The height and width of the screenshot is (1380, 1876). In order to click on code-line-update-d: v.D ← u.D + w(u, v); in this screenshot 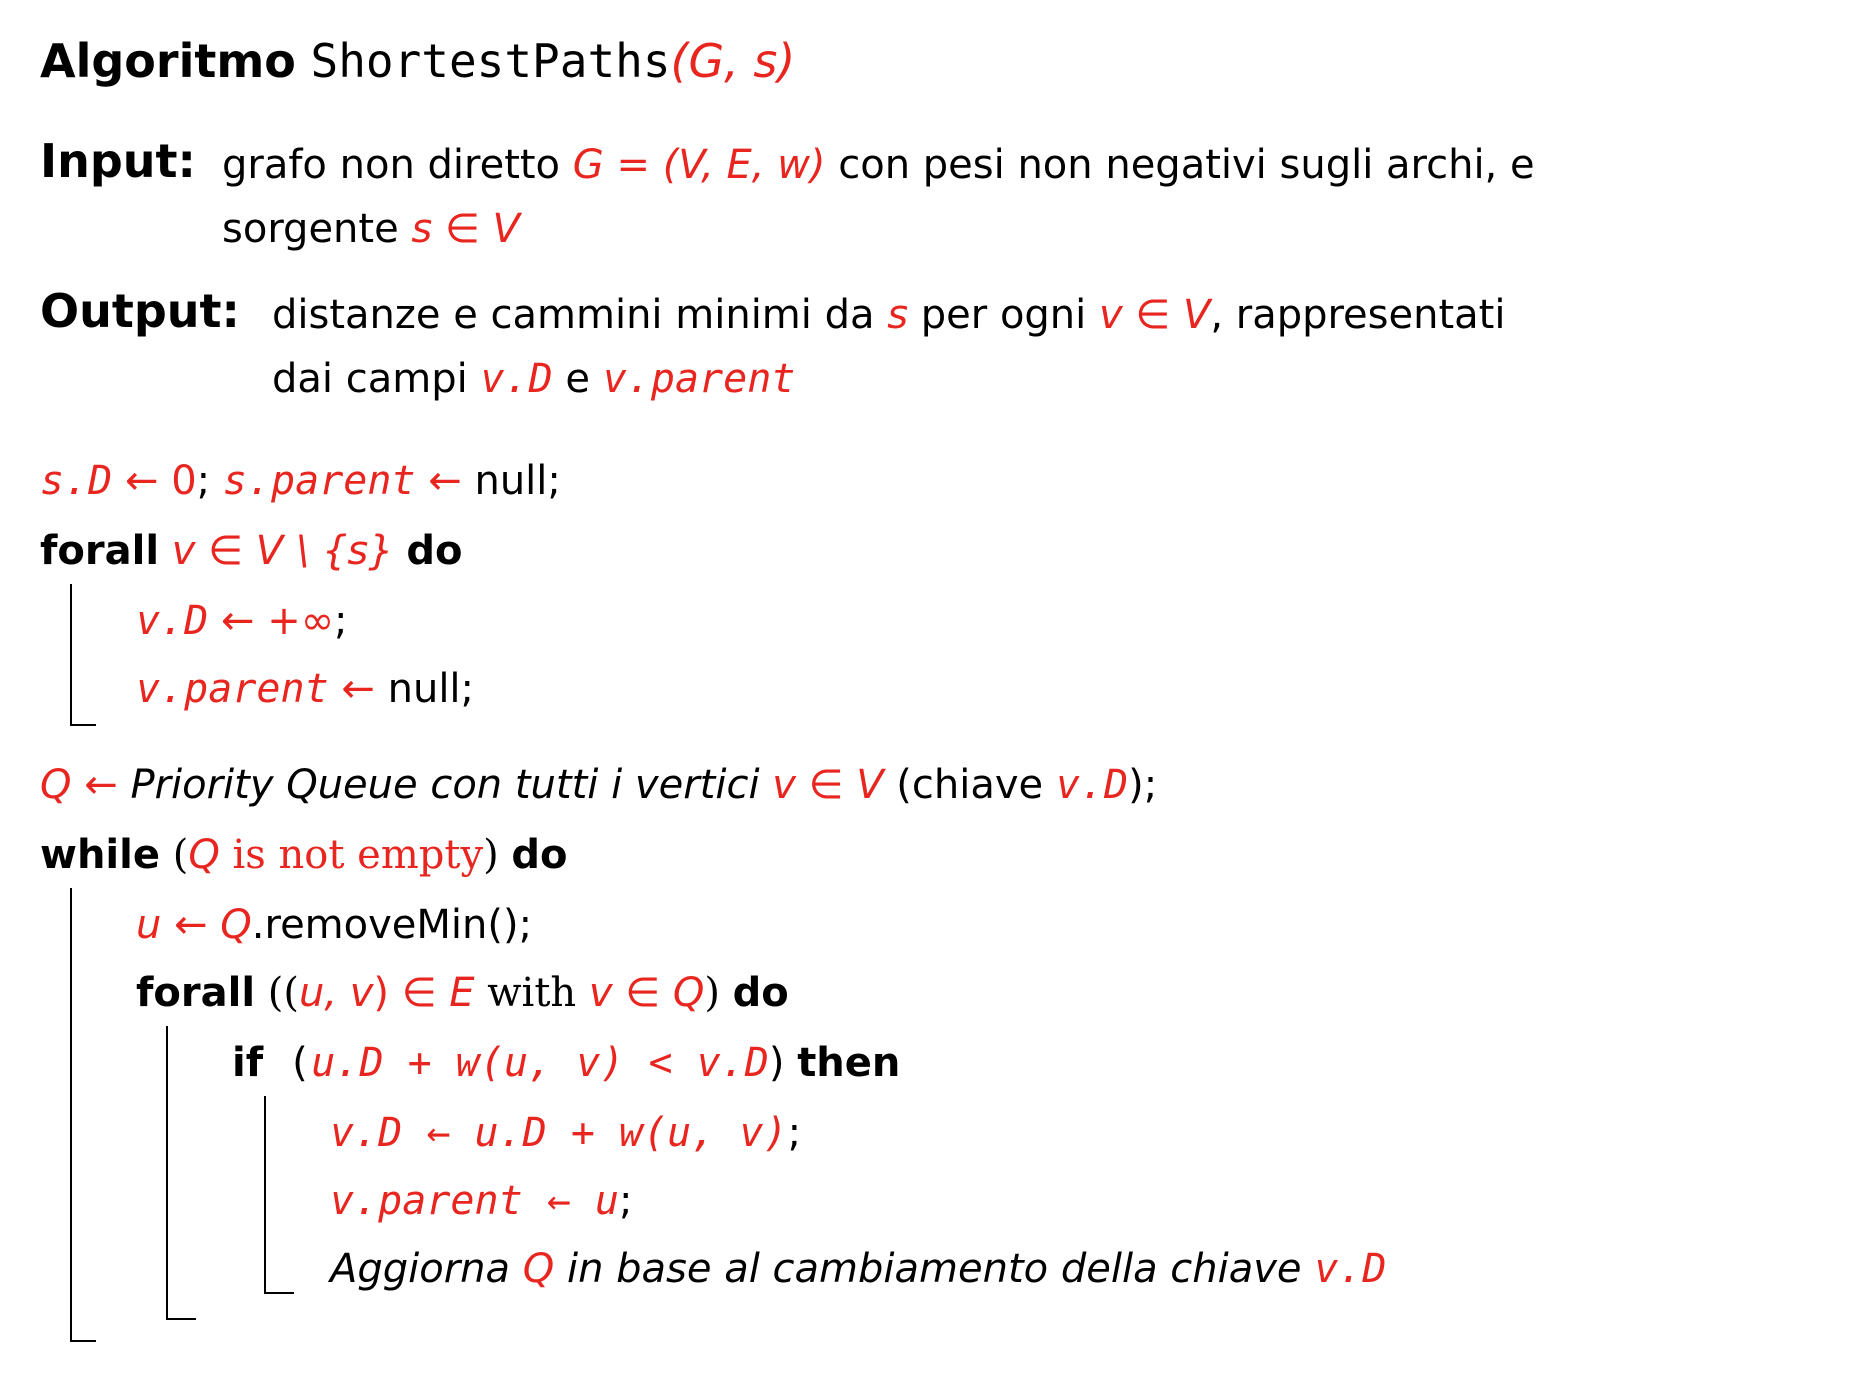, I will do `click(566, 1133)`.